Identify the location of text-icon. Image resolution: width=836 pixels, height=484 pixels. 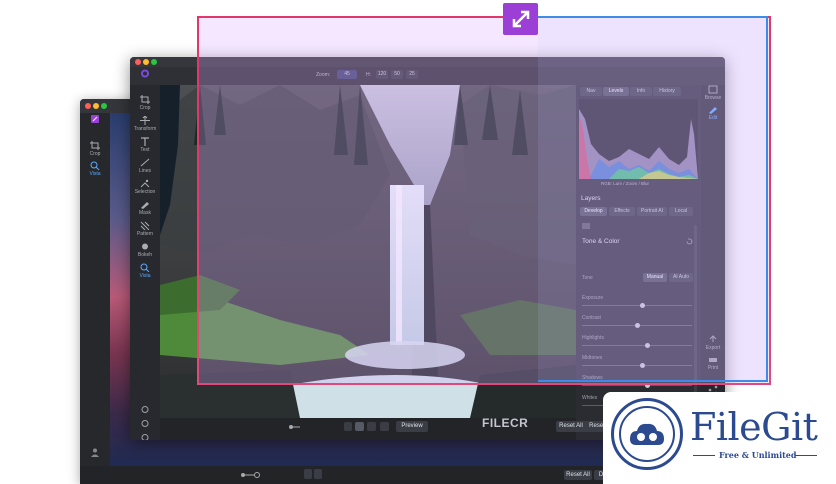
(145, 141).